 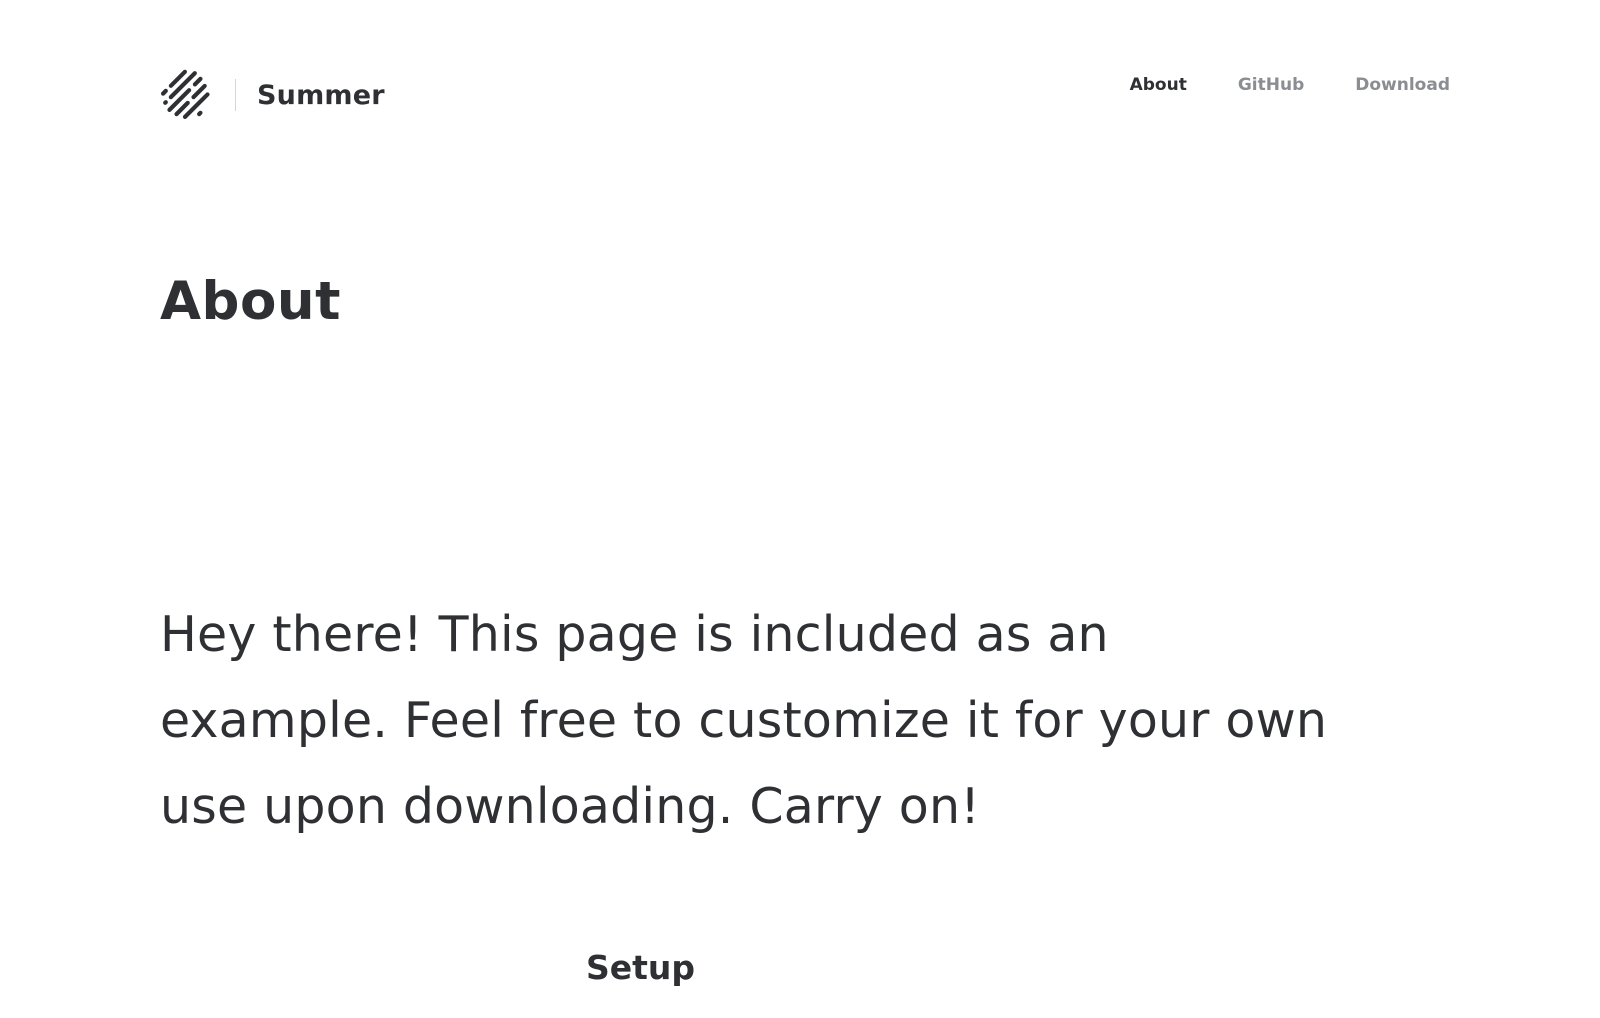 What do you see at coordinates (321, 95) in the screenshot?
I see `brand-name: Summer` at bounding box center [321, 95].